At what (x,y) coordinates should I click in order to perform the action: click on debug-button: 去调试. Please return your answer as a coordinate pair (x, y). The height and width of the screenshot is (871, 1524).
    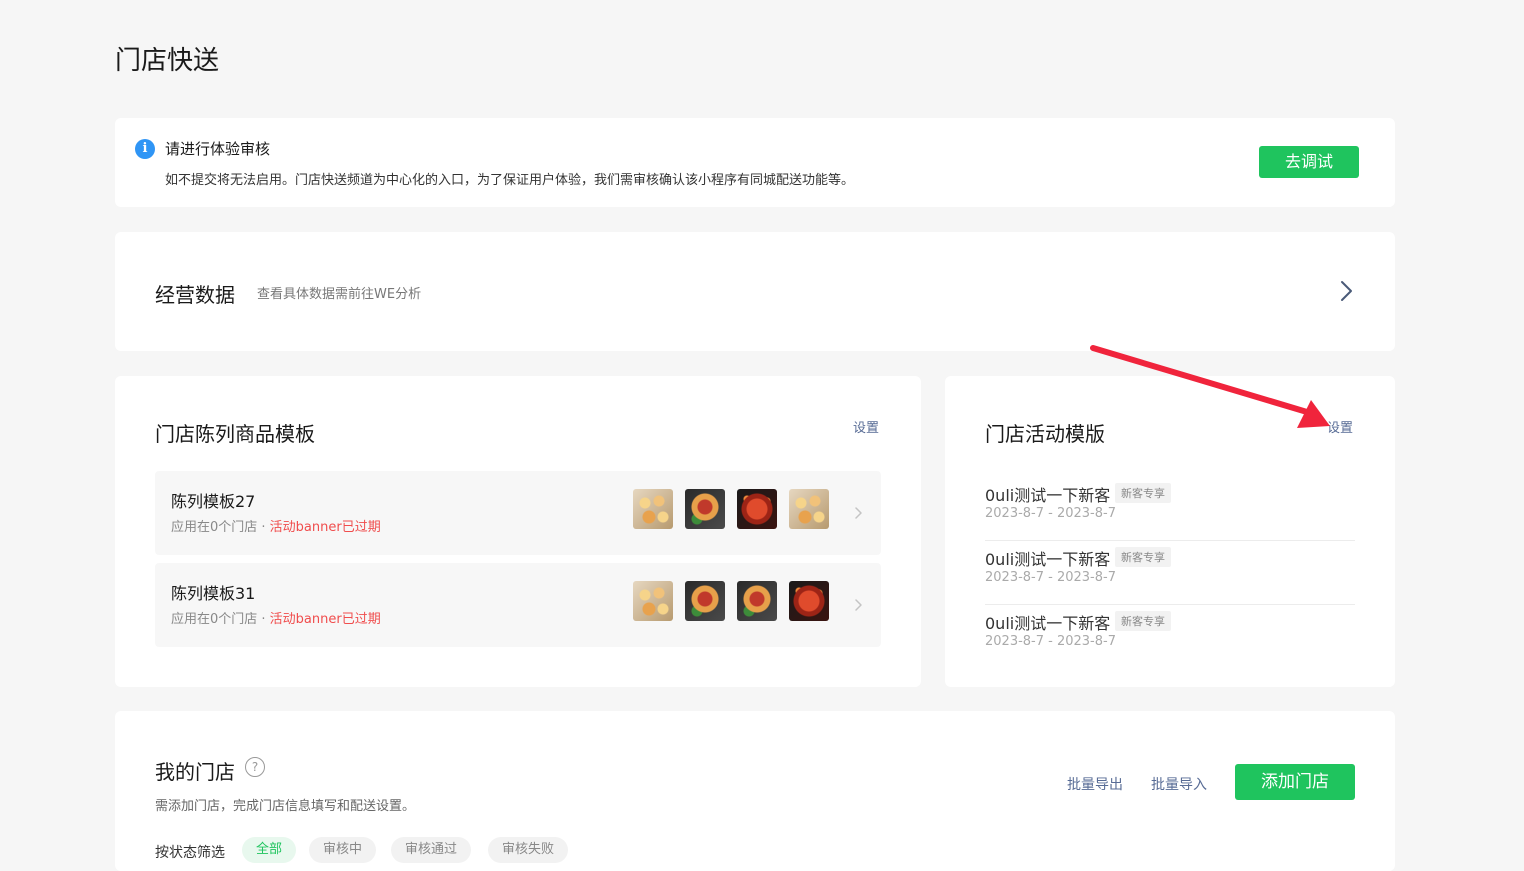
    Looking at the image, I should click on (1309, 162).